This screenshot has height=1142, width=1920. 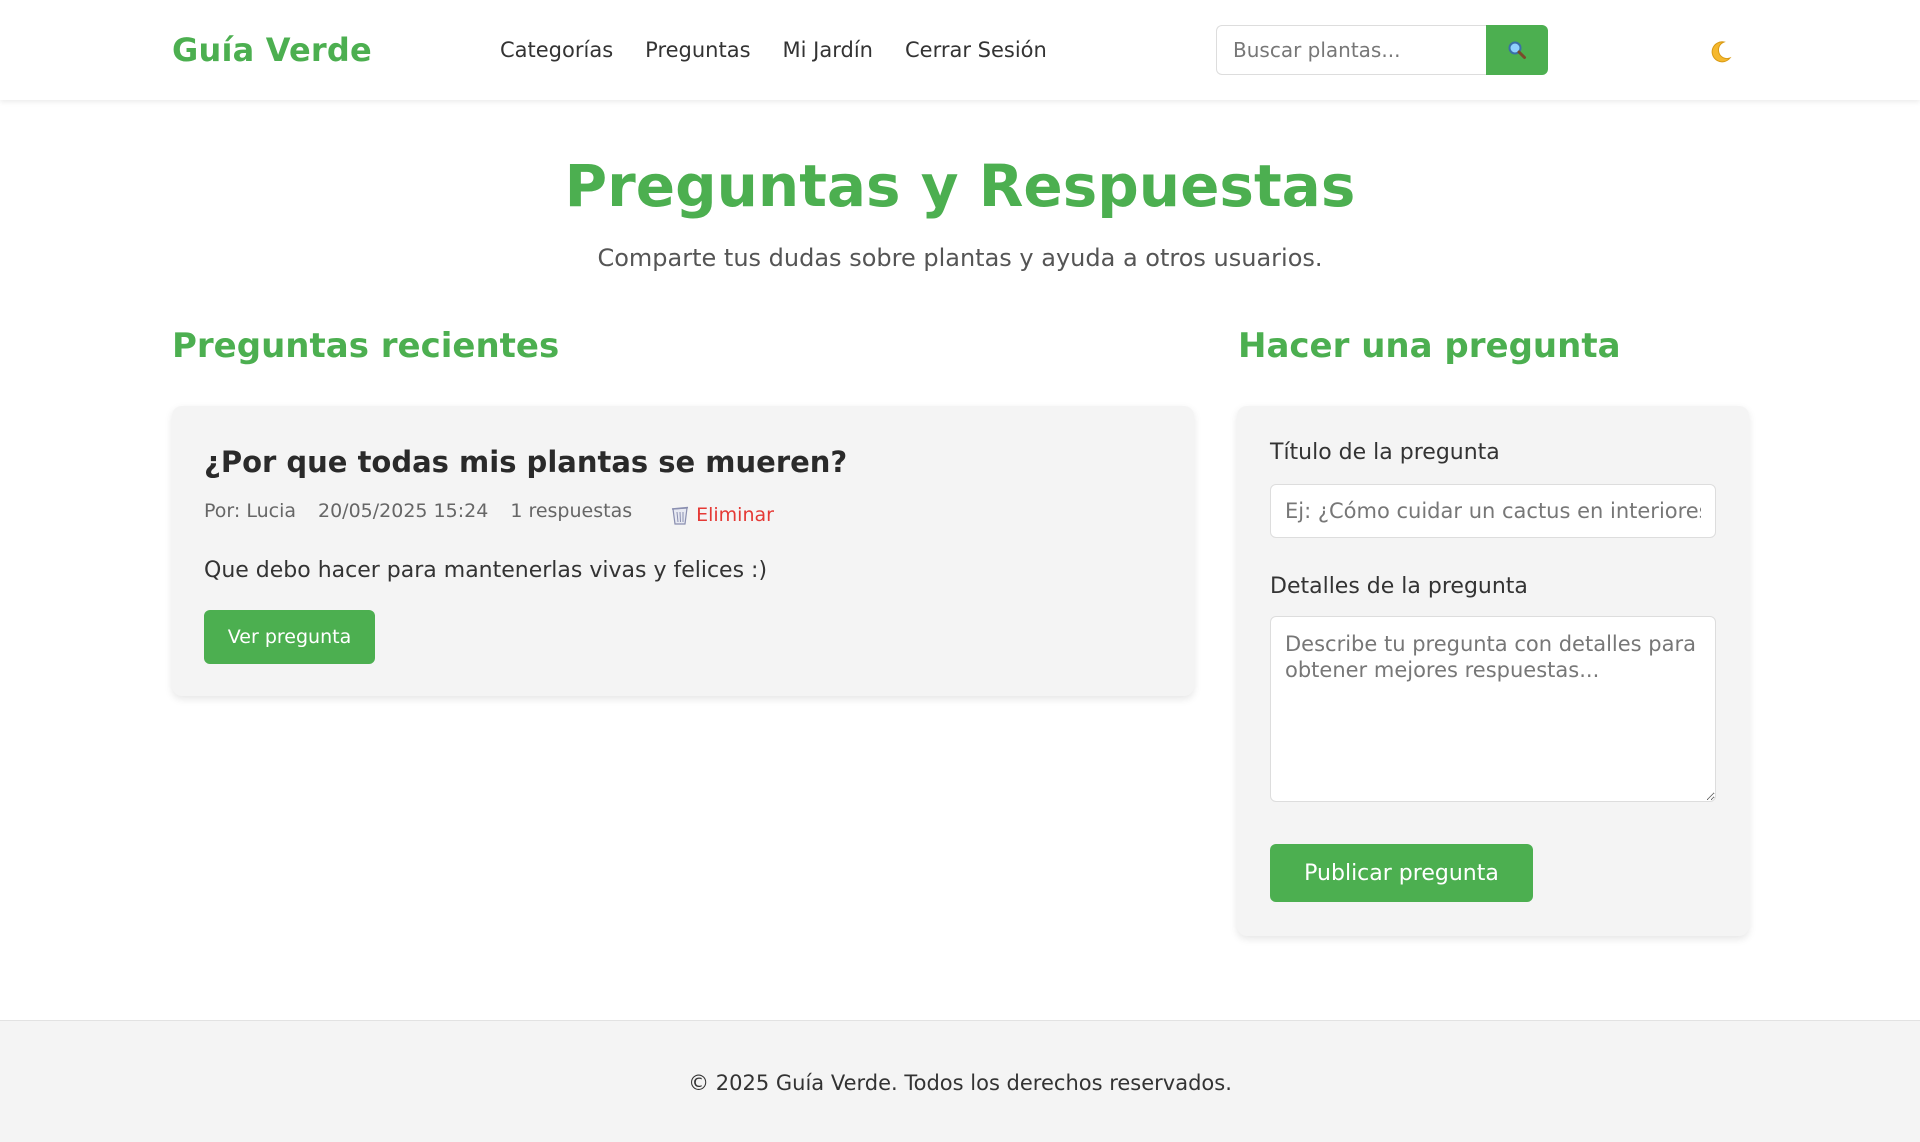 What do you see at coordinates (960, 186) in the screenshot?
I see `page-title: Preguntas y Respuestas` at bounding box center [960, 186].